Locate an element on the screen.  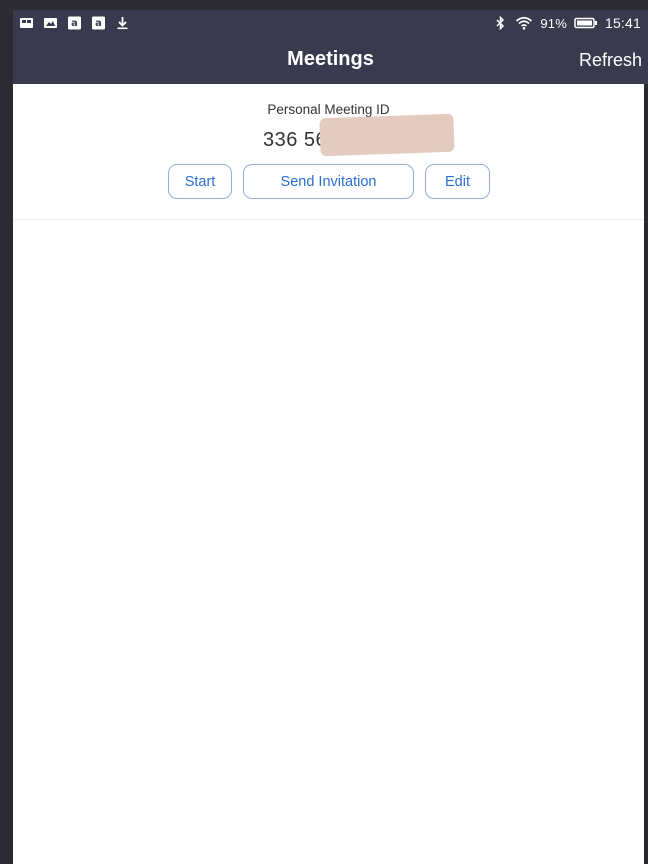
app-top-bar: a a 91% 15:41 Meetings Refresh is located at coordinates (330, 47).